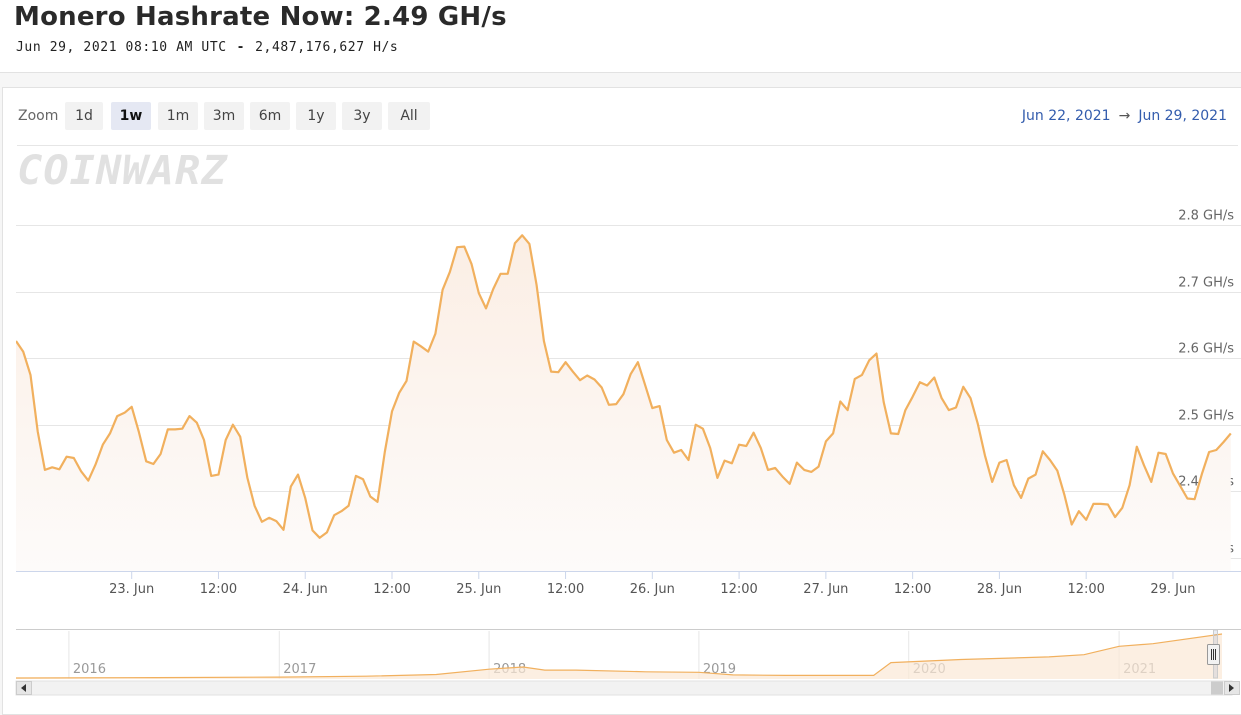 This screenshot has height=715, width=1241. I want to click on y-tick-label: 2.8 GH/s, so click(1206, 216).